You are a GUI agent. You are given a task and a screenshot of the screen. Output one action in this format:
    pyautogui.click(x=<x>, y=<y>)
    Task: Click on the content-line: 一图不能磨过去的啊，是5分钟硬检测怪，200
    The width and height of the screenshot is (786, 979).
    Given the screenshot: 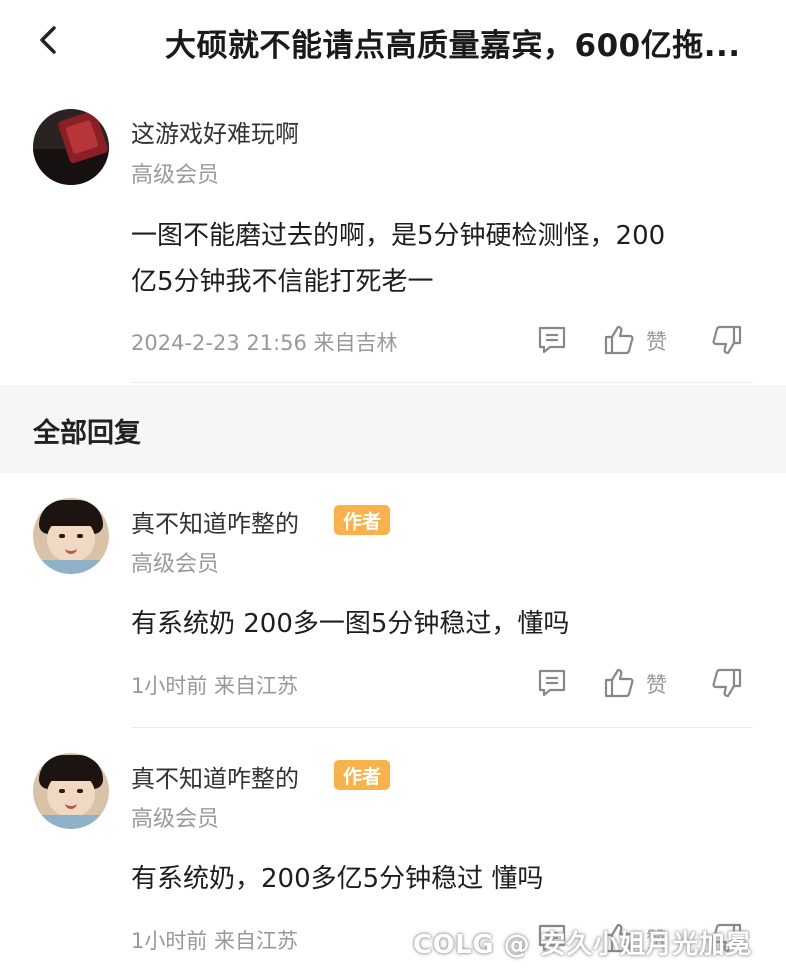 What is the action you would take?
    pyautogui.click(x=398, y=236)
    